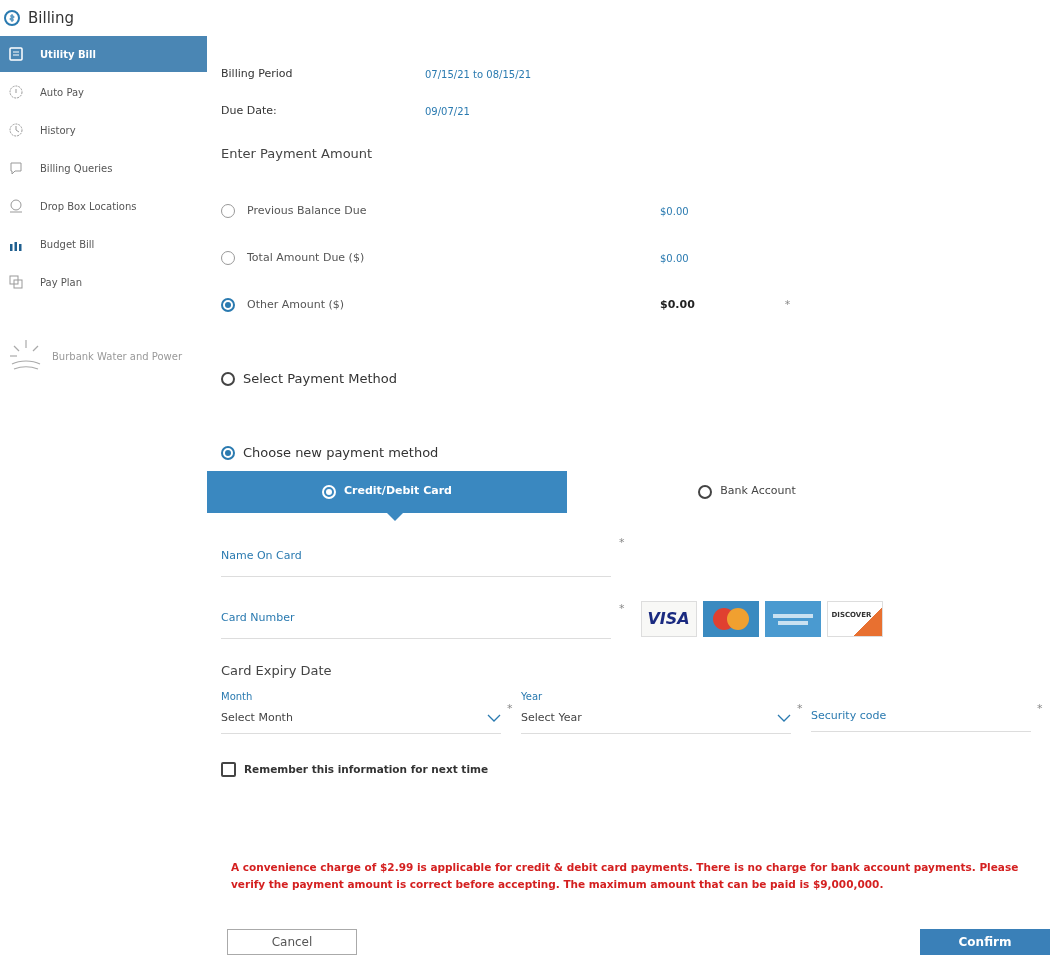 Image resolution: width=1058 pixels, height=979 pixels. What do you see at coordinates (103, 54) in the screenshot?
I see `sidebar-item: Utility Bill` at bounding box center [103, 54].